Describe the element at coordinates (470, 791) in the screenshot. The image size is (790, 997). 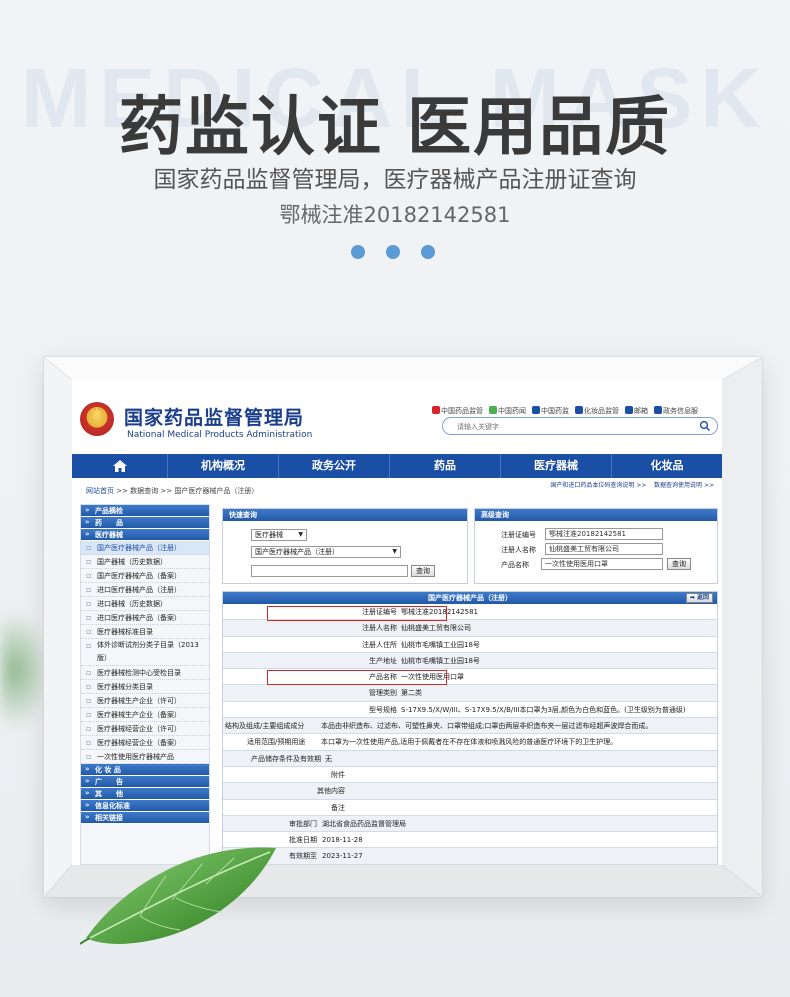
I see `table-row: 其他内容` at that location.